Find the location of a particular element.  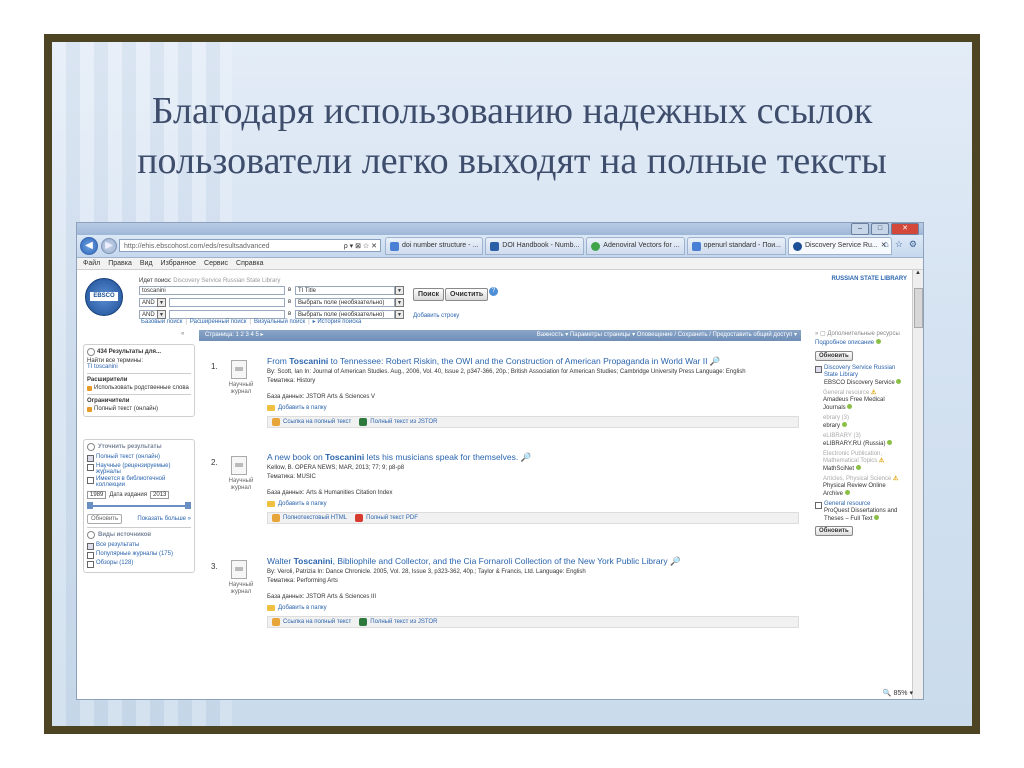

year-to-input: 2013 is located at coordinates (160, 495).